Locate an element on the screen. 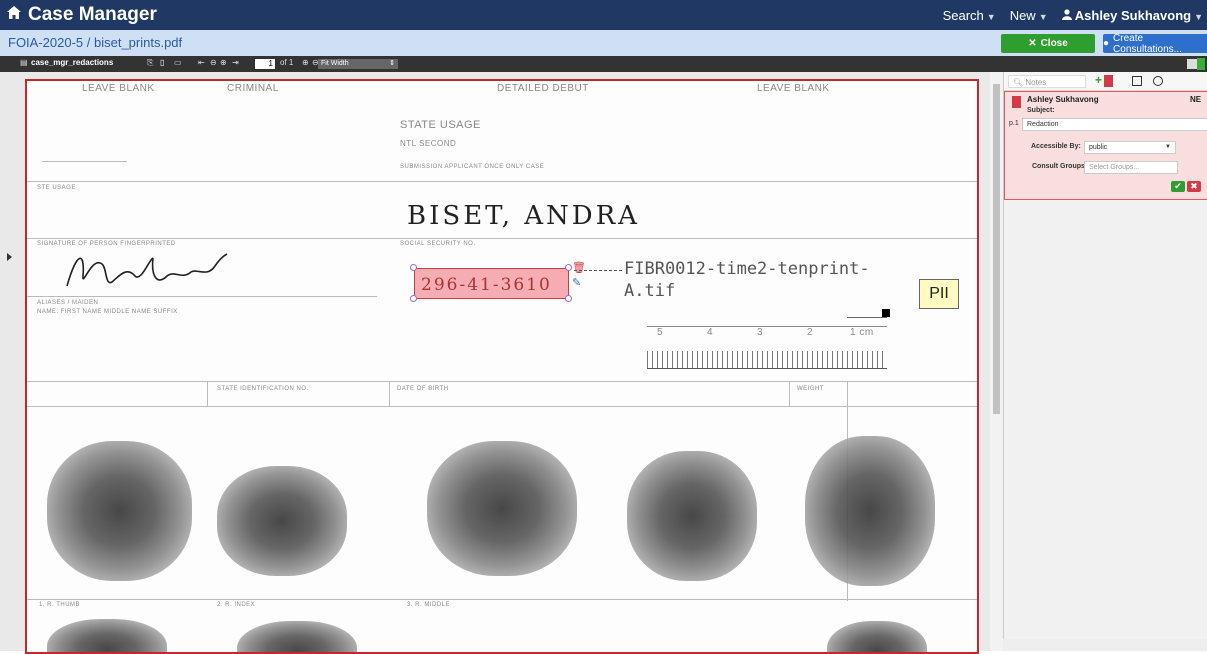  pdf-icon is located at coordinates (1108, 81).